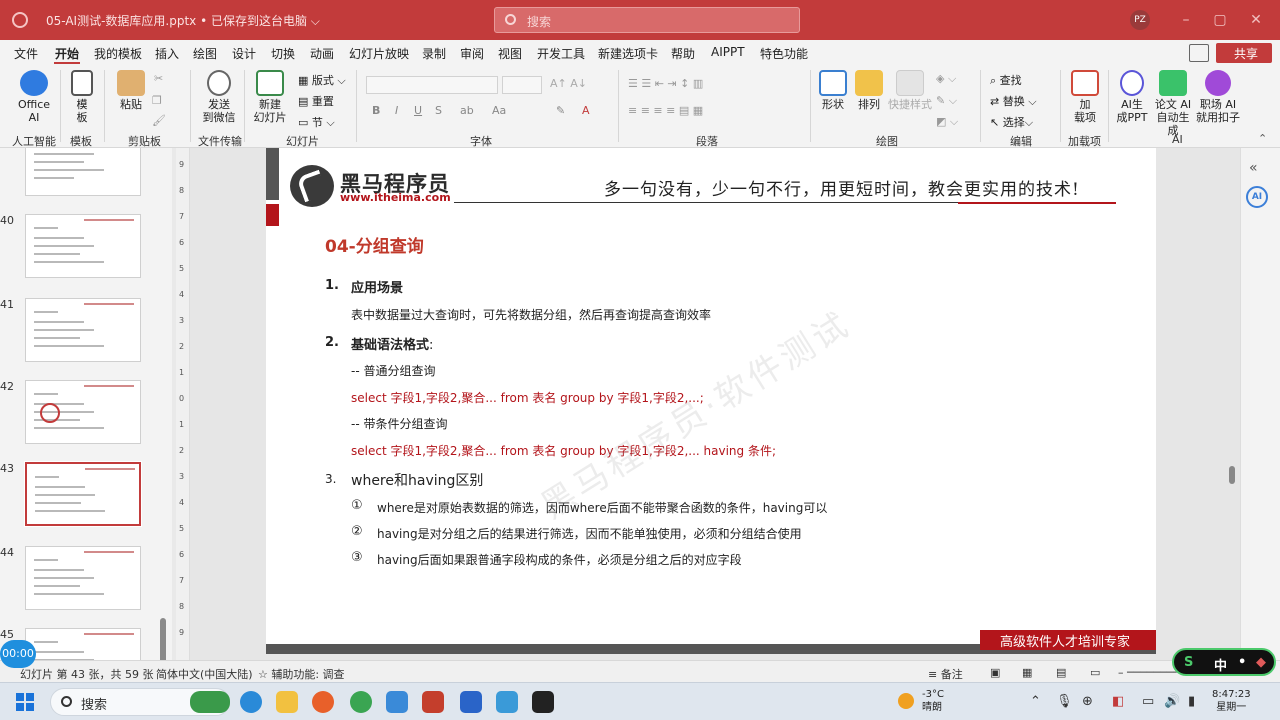 Image resolution: width=1280 pixels, height=720 pixels. Describe the element at coordinates (507, 702) in the screenshot. I see `remote-app-icon` at that location.